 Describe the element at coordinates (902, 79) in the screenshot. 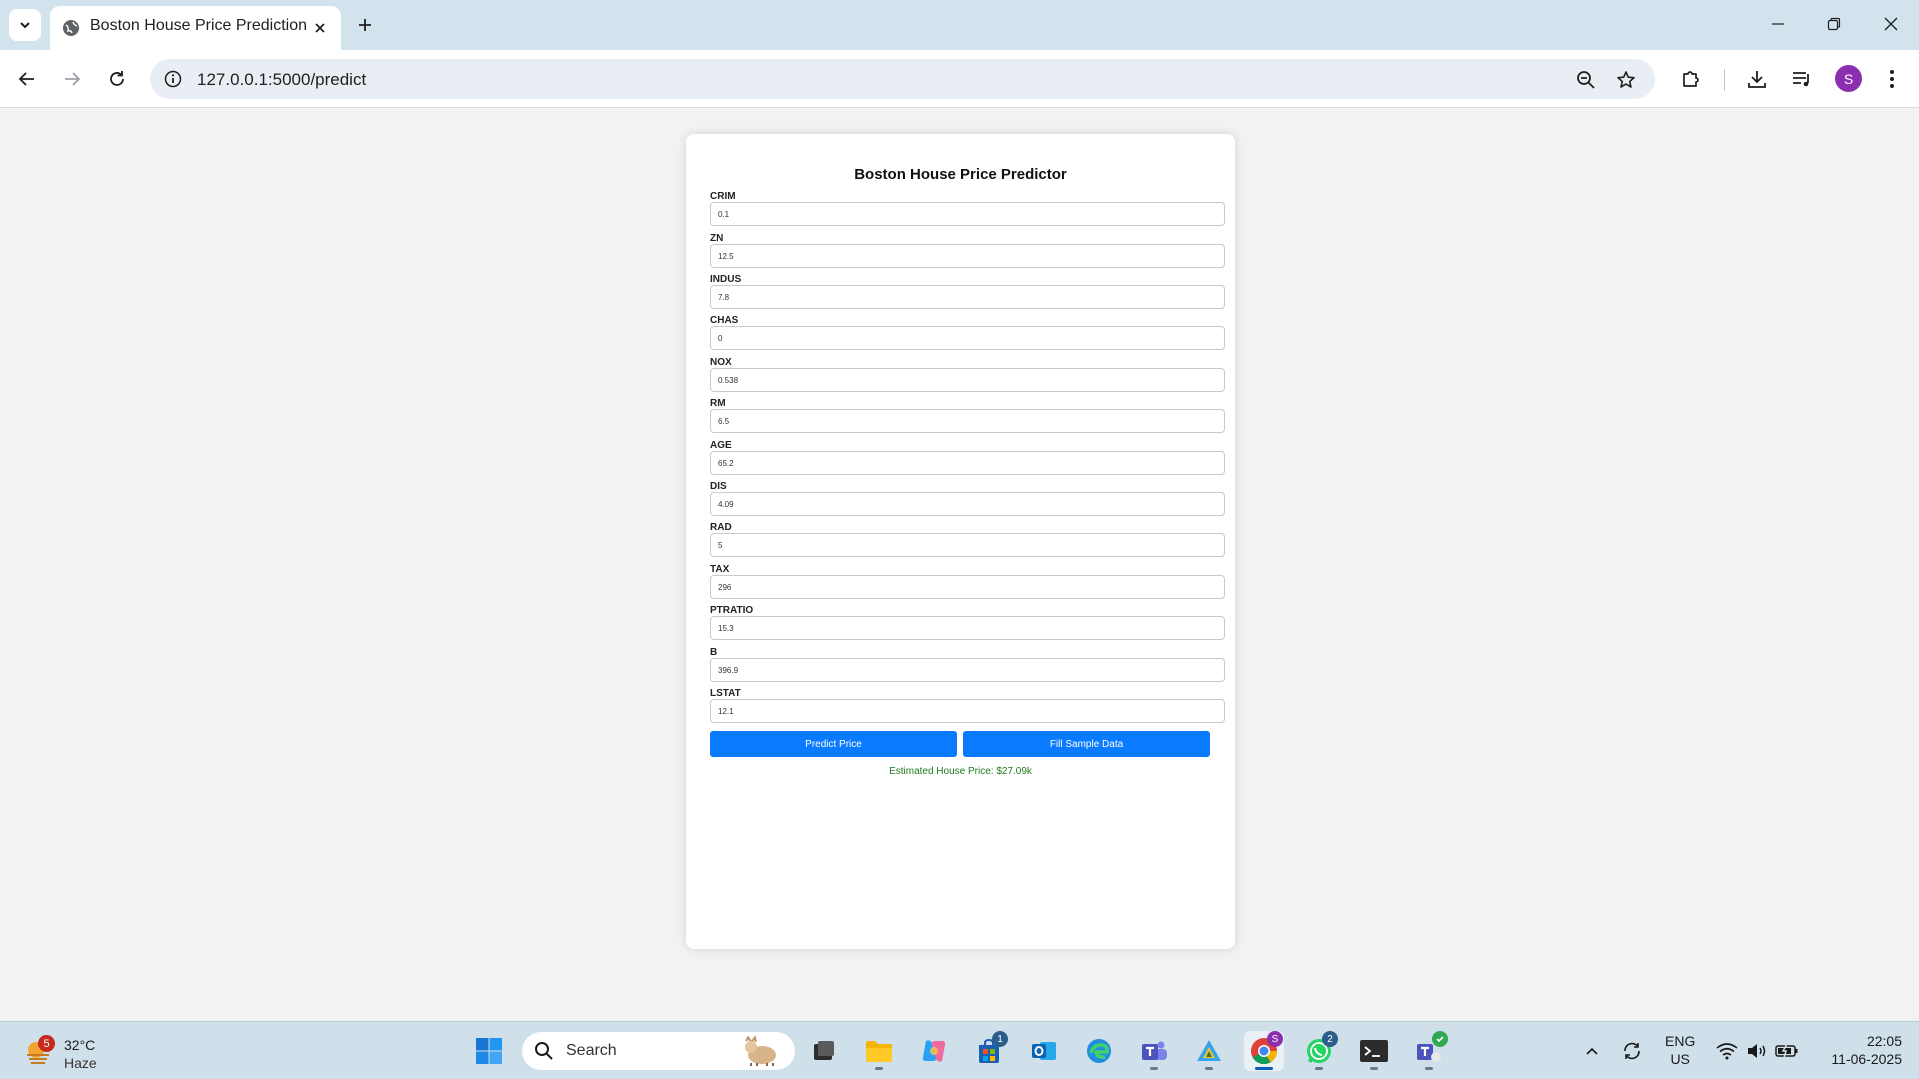

I see `address-bar: 127.0.0.1:5000/predict` at that location.